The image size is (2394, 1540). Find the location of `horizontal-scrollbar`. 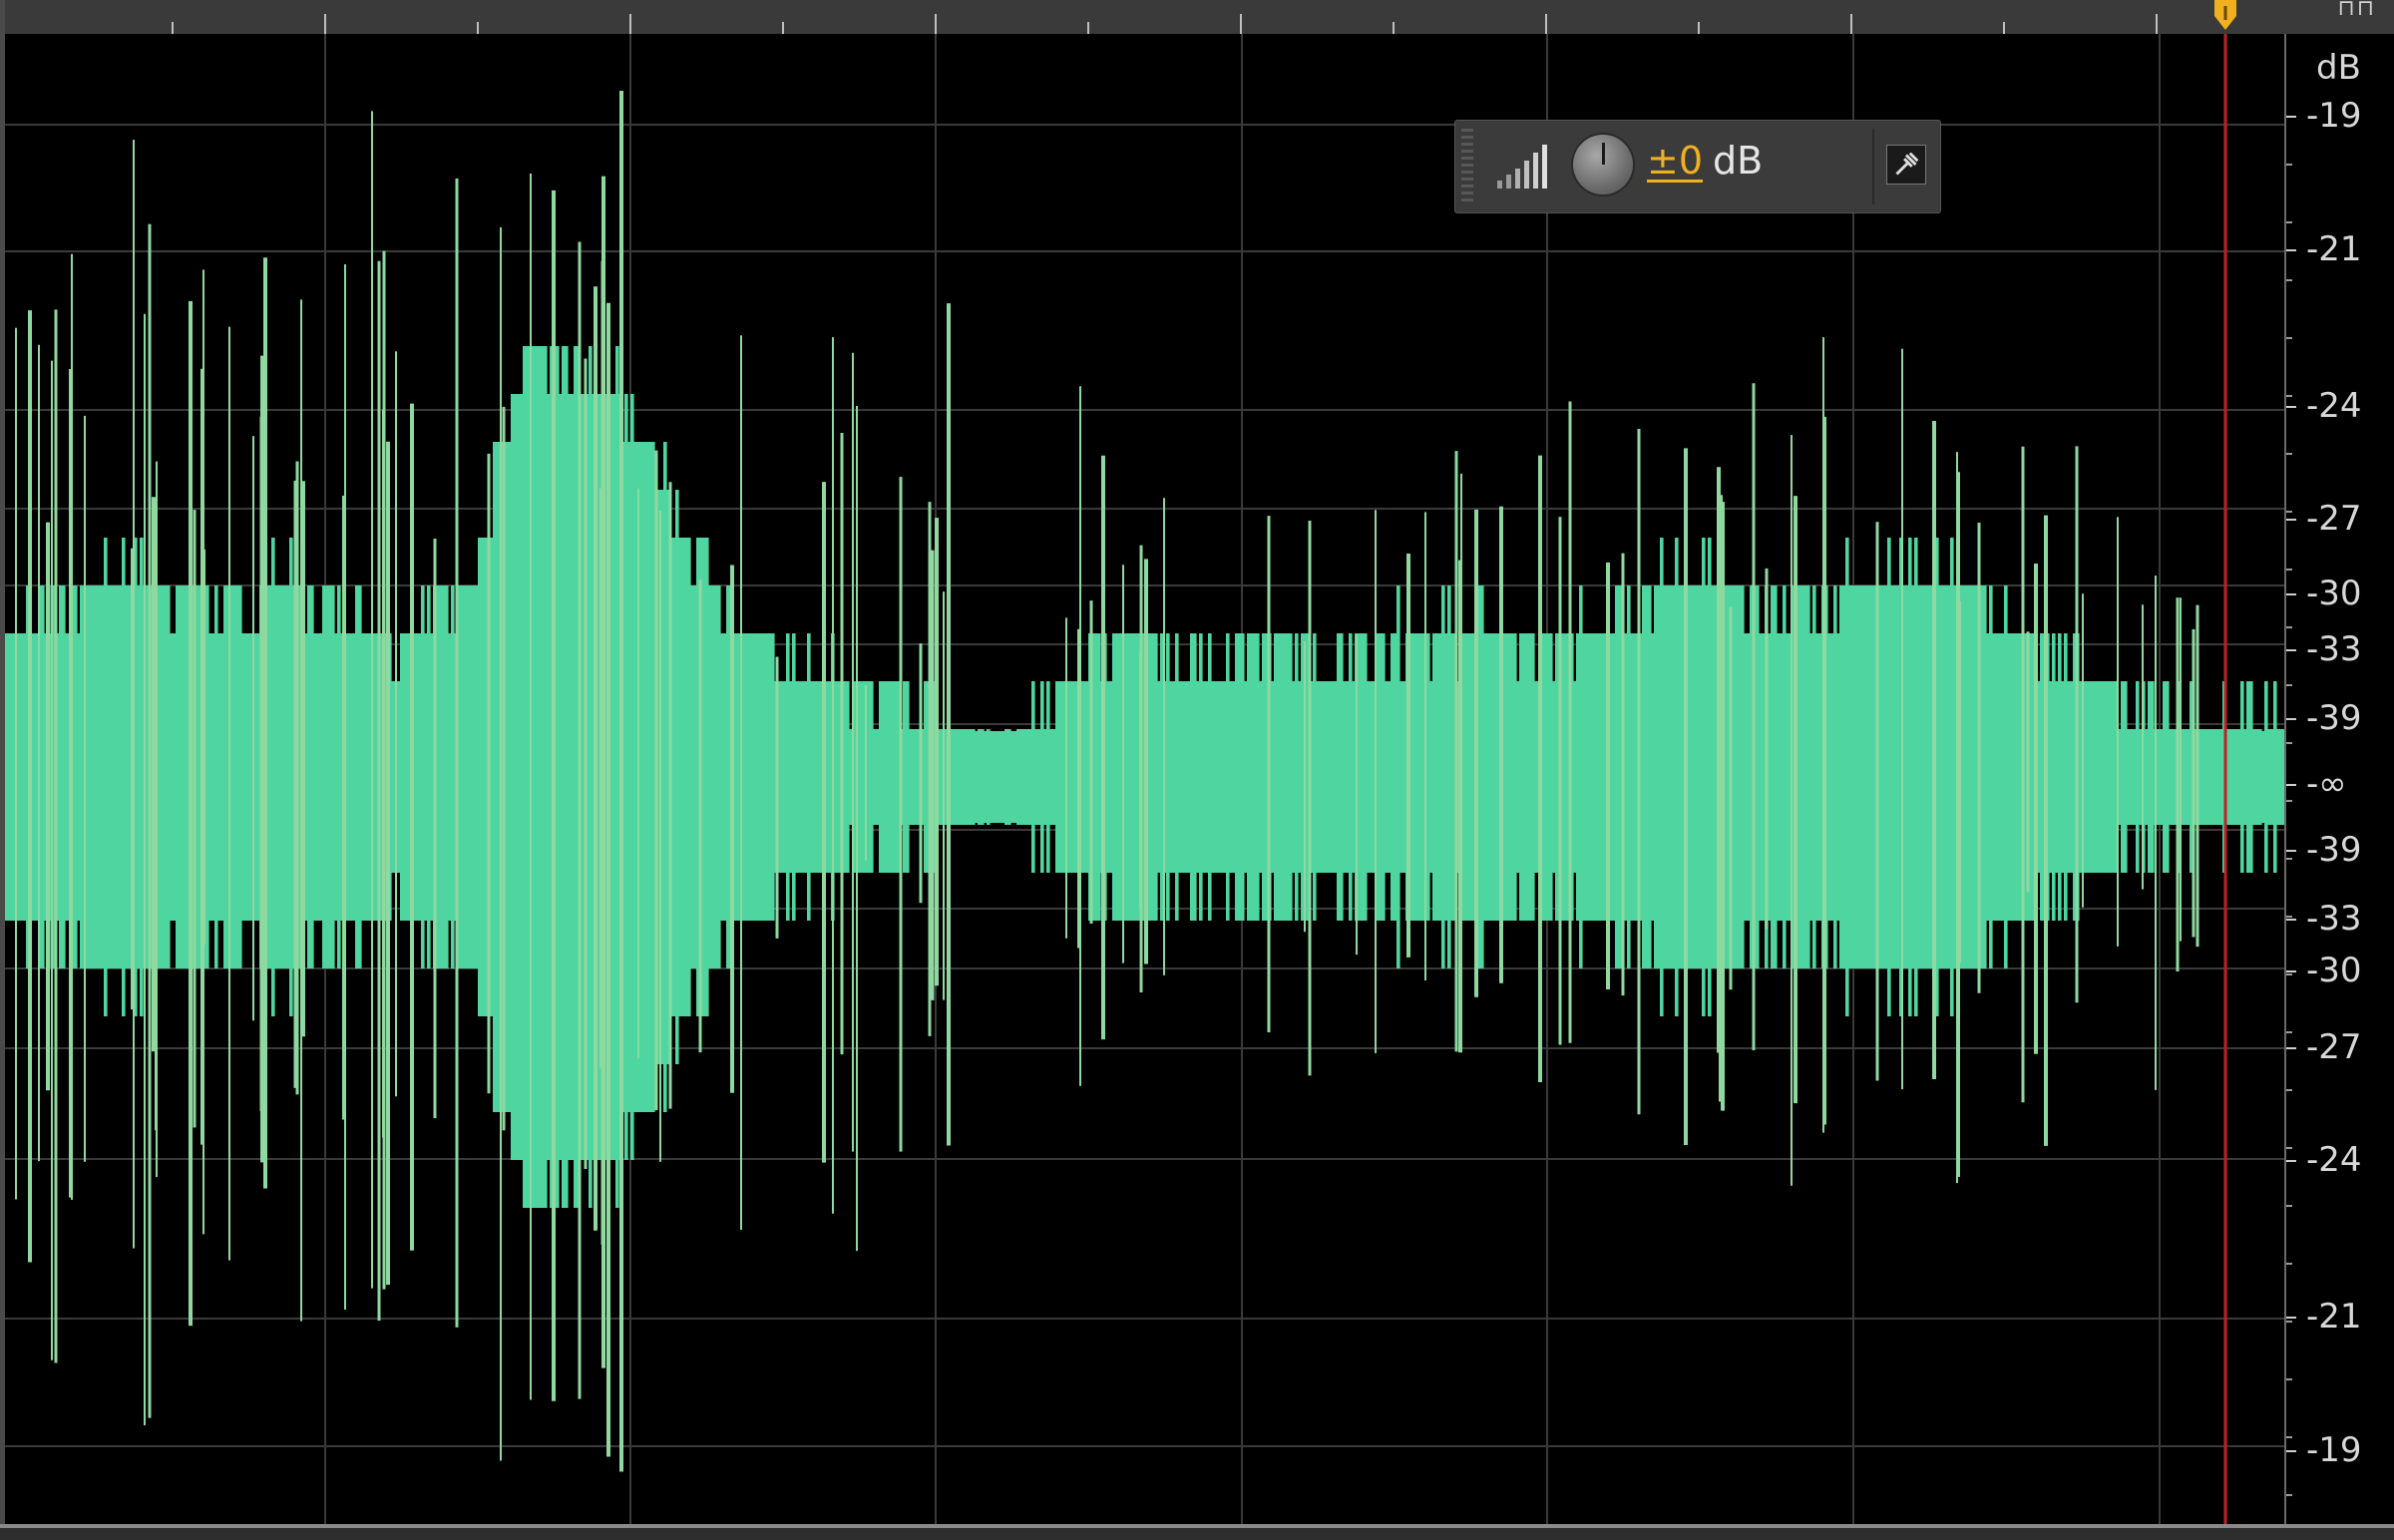

horizontal-scrollbar is located at coordinates (1197, 1532).